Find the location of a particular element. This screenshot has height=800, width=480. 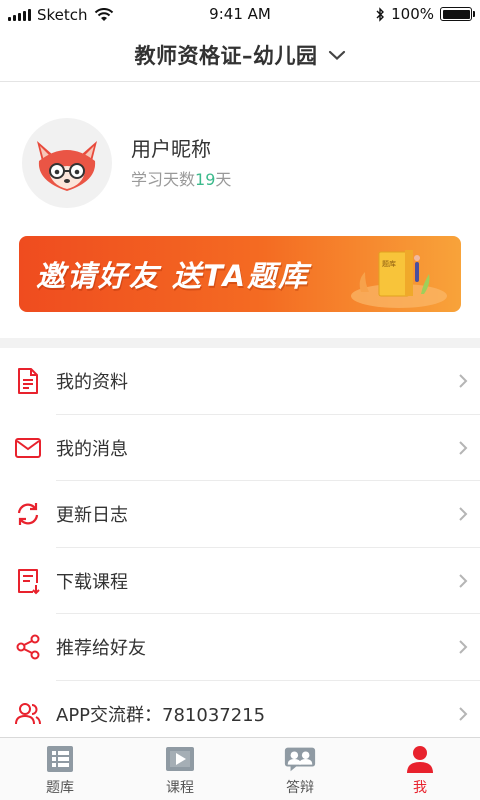

menu-item-label: 推荐给好友 is located at coordinates (101, 649).